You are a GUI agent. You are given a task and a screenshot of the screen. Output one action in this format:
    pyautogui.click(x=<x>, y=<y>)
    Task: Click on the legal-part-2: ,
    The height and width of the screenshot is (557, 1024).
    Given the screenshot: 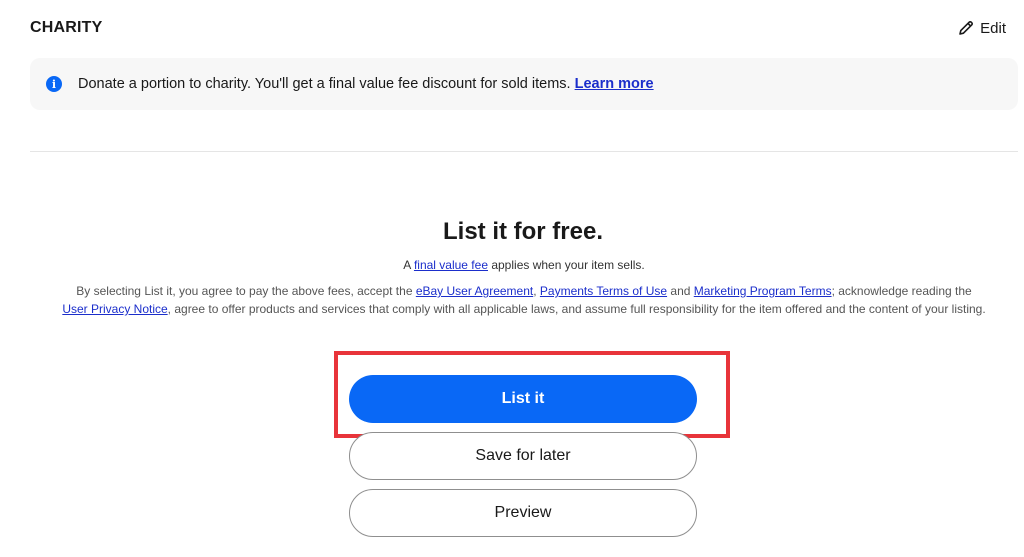 What is the action you would take?
    pyautogui.click(x=536, y=291)
    